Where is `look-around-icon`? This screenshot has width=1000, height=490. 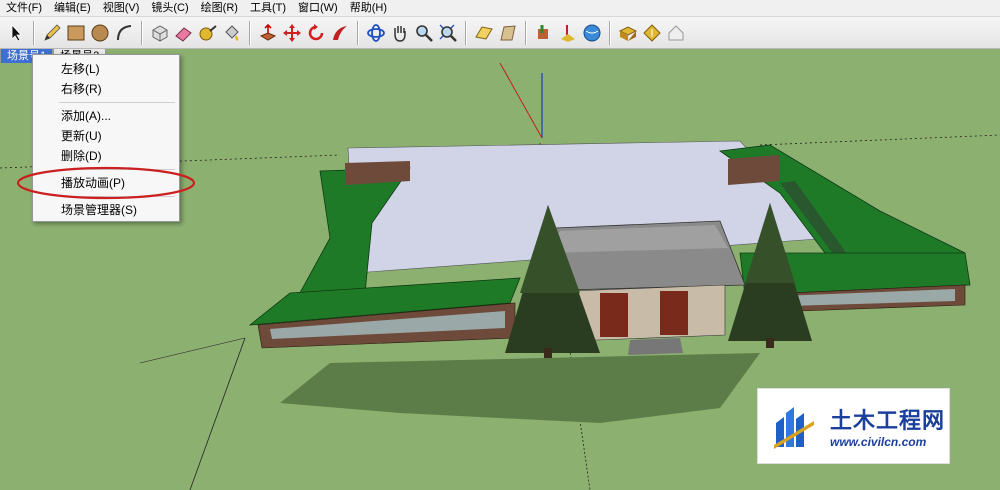
look-around-icon is located at coordinates (543, 31).